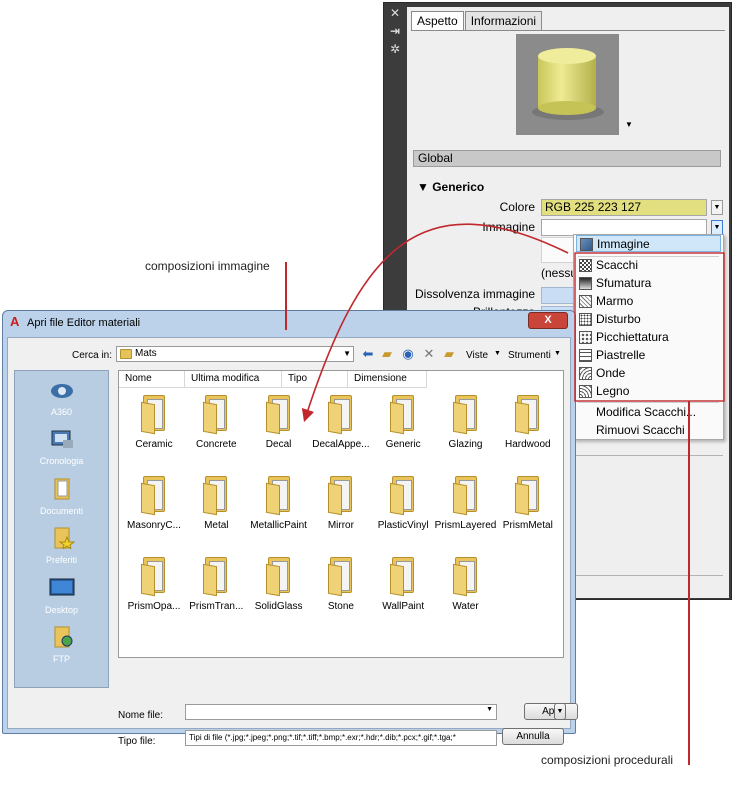  Describe the element at coordinates (623, 244) in the screenshot. I see `menu-item-label: Immagine` at that location.